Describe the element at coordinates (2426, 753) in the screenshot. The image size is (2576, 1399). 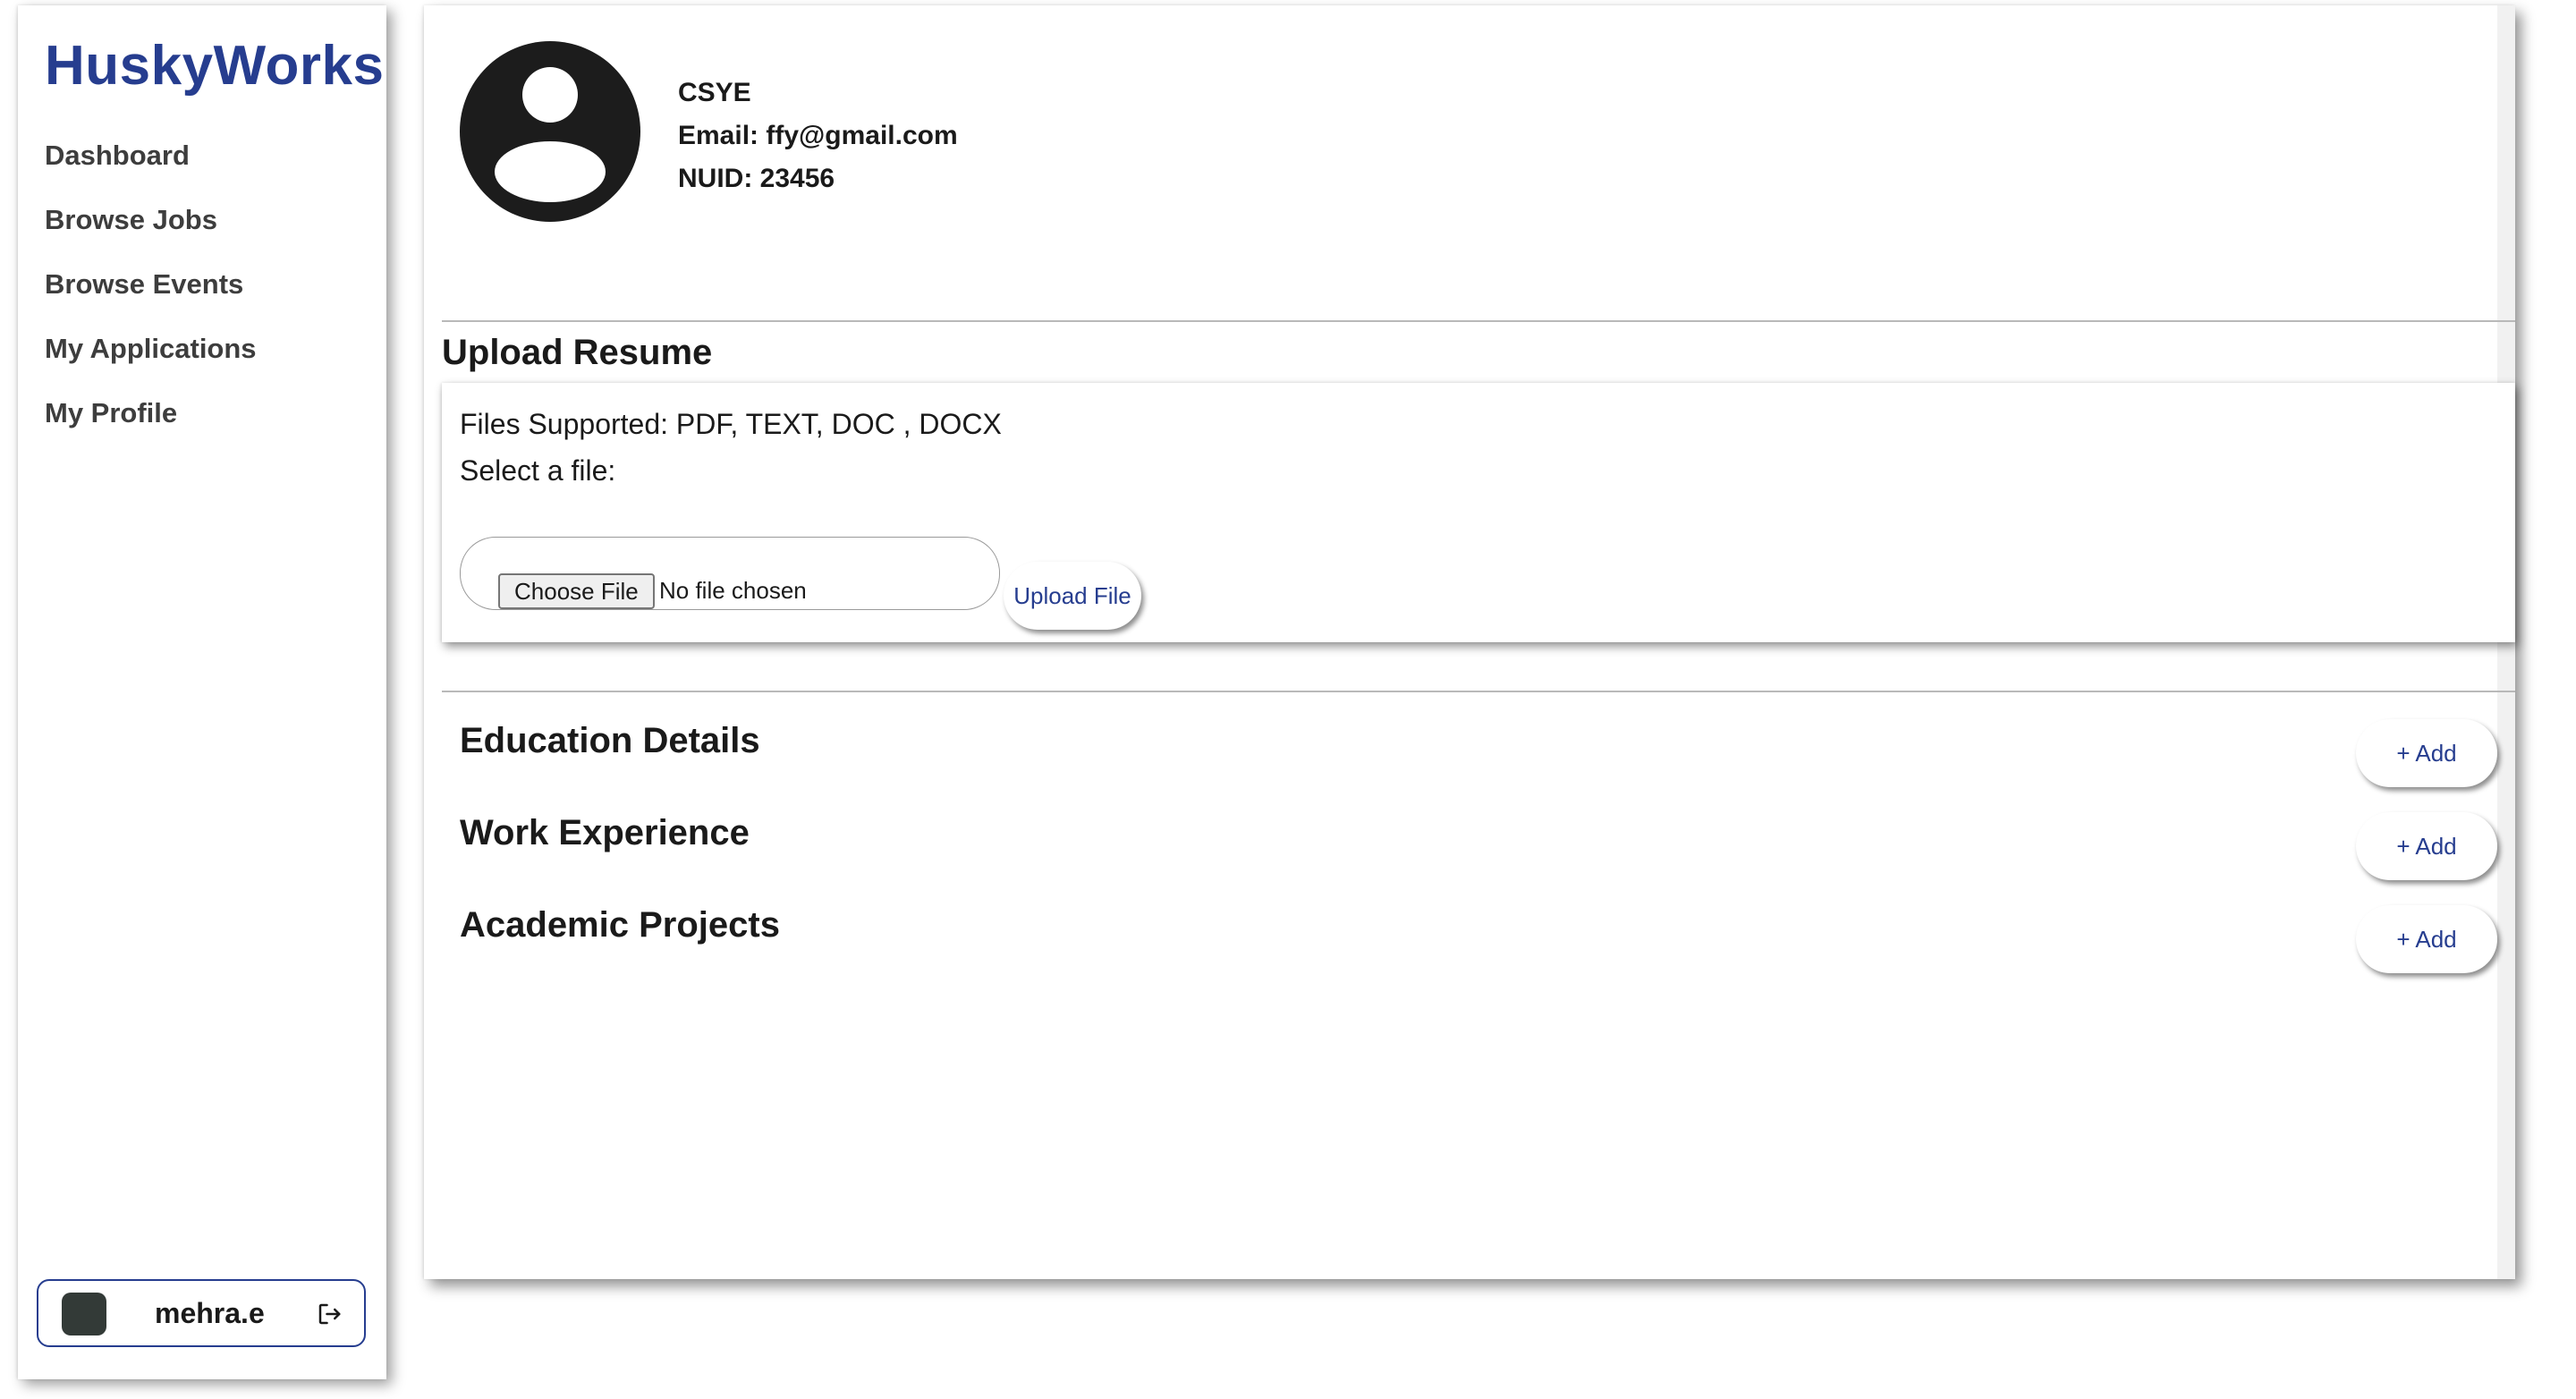
I see `add-education-button: + Add` at that location.